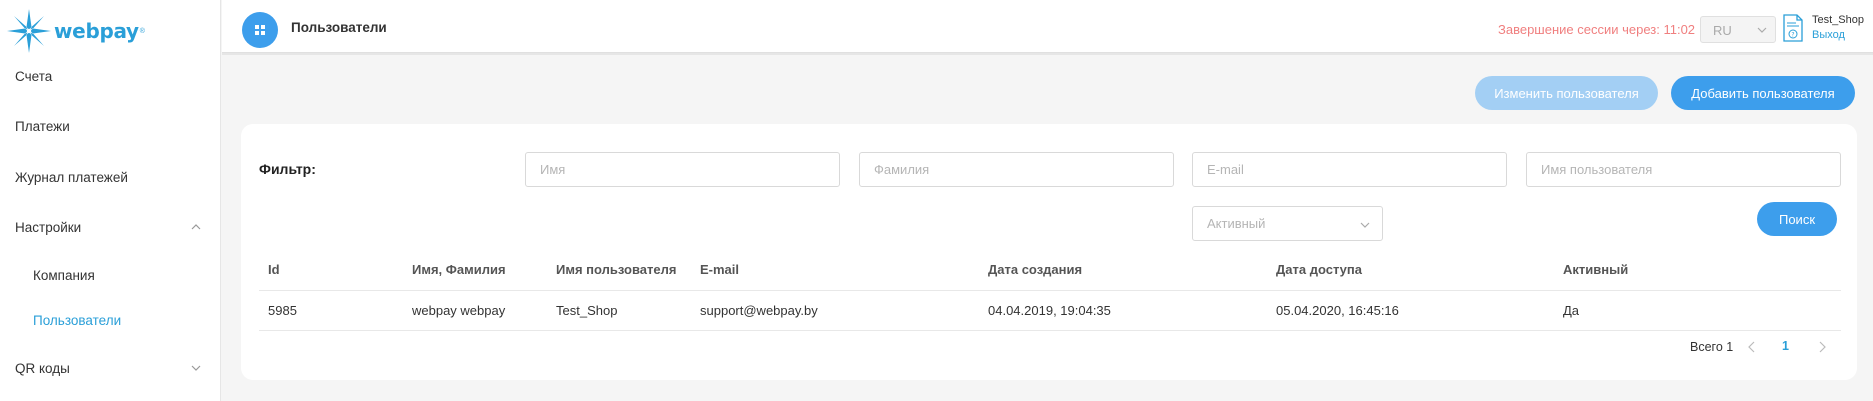 Image resolution: width=1873 pixels, height=401 pixels. What do you see at coordinates (110, 76) in the screenshot?
I see `sidebar-item-invoices: Счета` at bounding box center [110, 76].